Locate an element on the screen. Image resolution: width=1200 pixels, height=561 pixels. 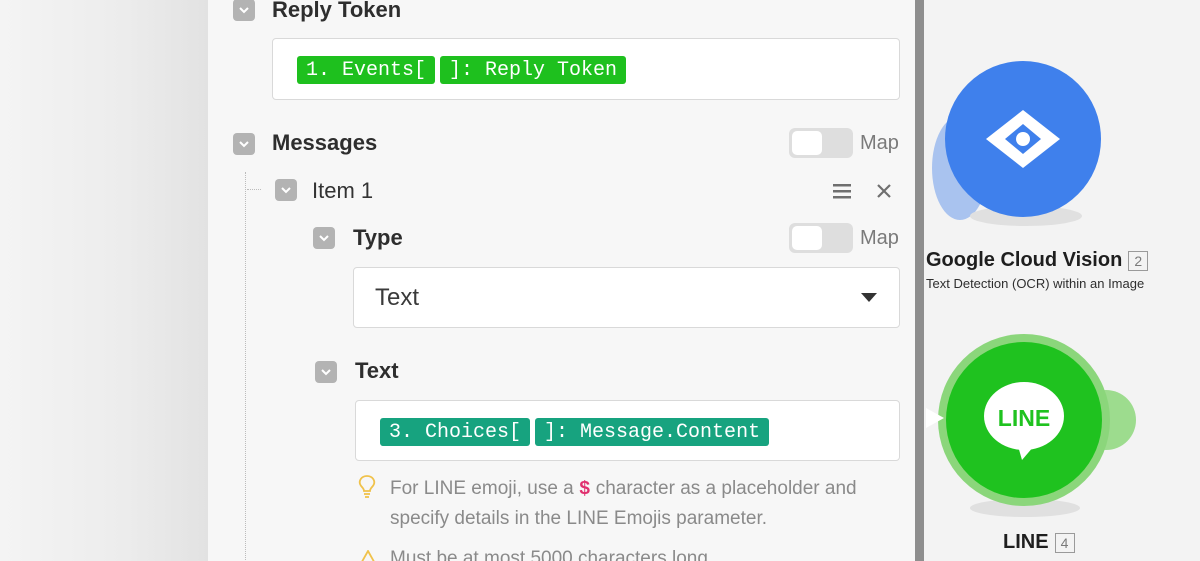
item-label: Item 1 is located at coordinates (343, 190).